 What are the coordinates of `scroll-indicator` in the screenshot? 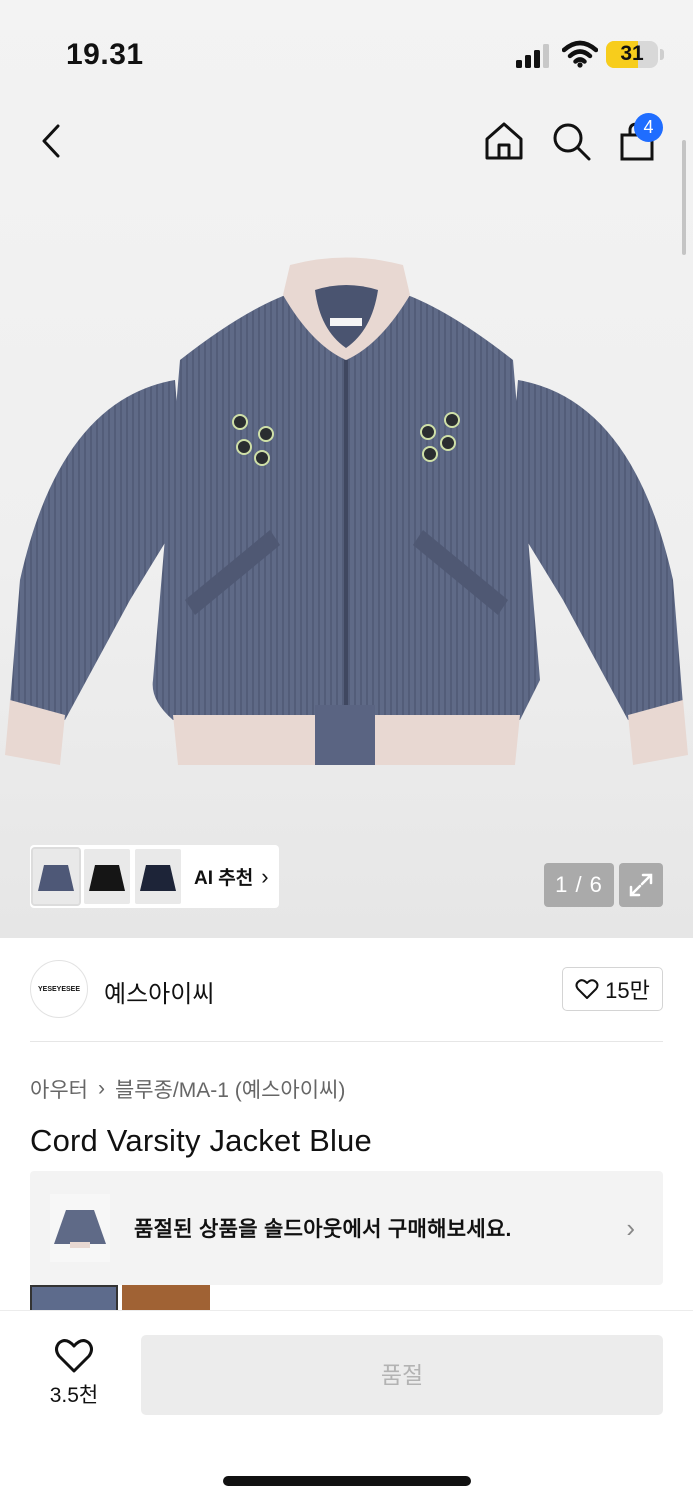 It's located at (684, 197).